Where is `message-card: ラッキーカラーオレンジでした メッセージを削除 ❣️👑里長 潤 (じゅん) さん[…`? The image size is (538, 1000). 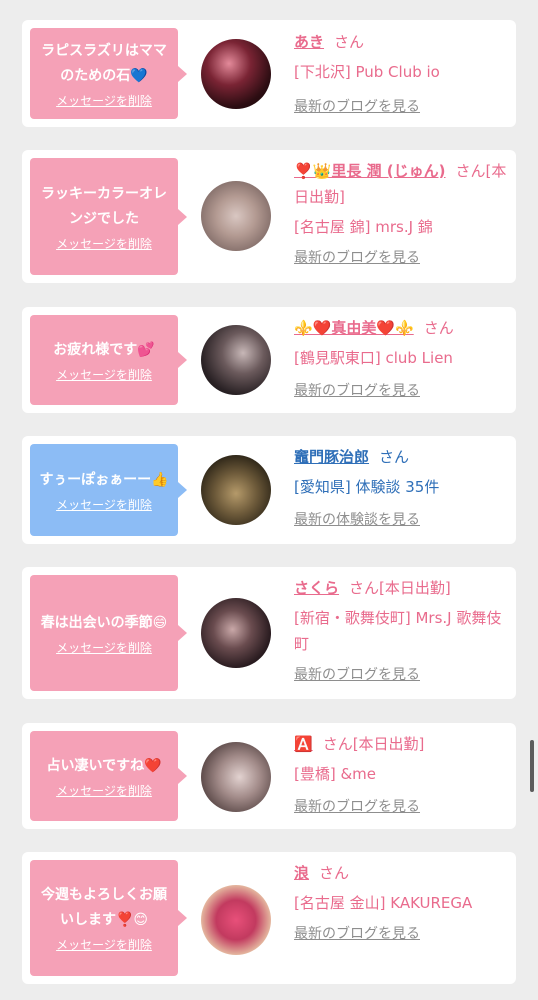
message-card: ラッキーカラーオレンジでした メッセージを削除 ❣️👑里長 潤 (じゅん) さん[… is located at coordinates (269, 216).